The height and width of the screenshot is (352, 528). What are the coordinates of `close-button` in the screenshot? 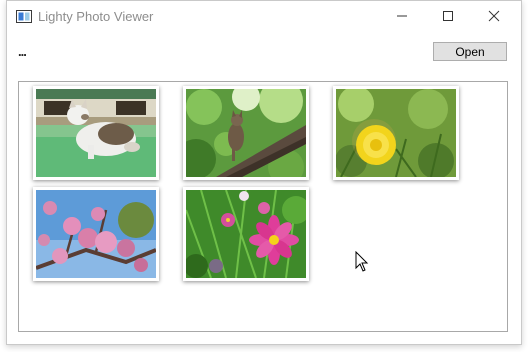 It's located at (494, 16).